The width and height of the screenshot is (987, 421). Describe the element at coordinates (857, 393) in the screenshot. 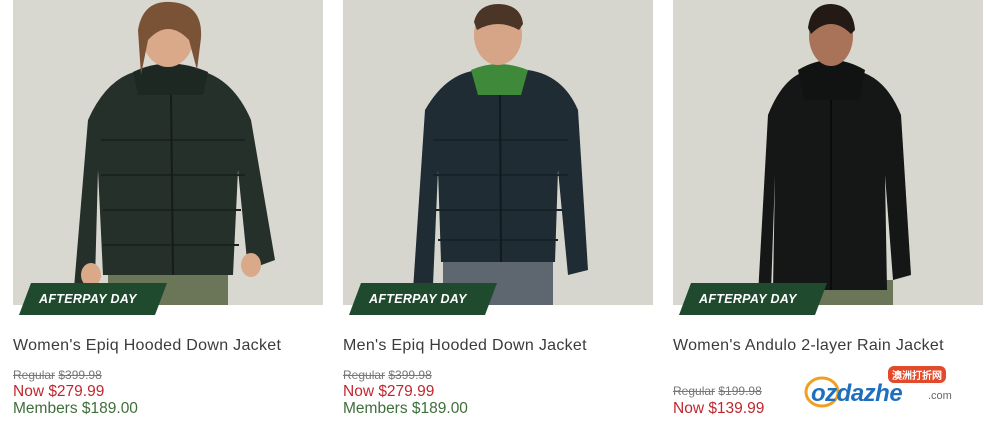

I see `watermark-text: ozdazhe` at that location.